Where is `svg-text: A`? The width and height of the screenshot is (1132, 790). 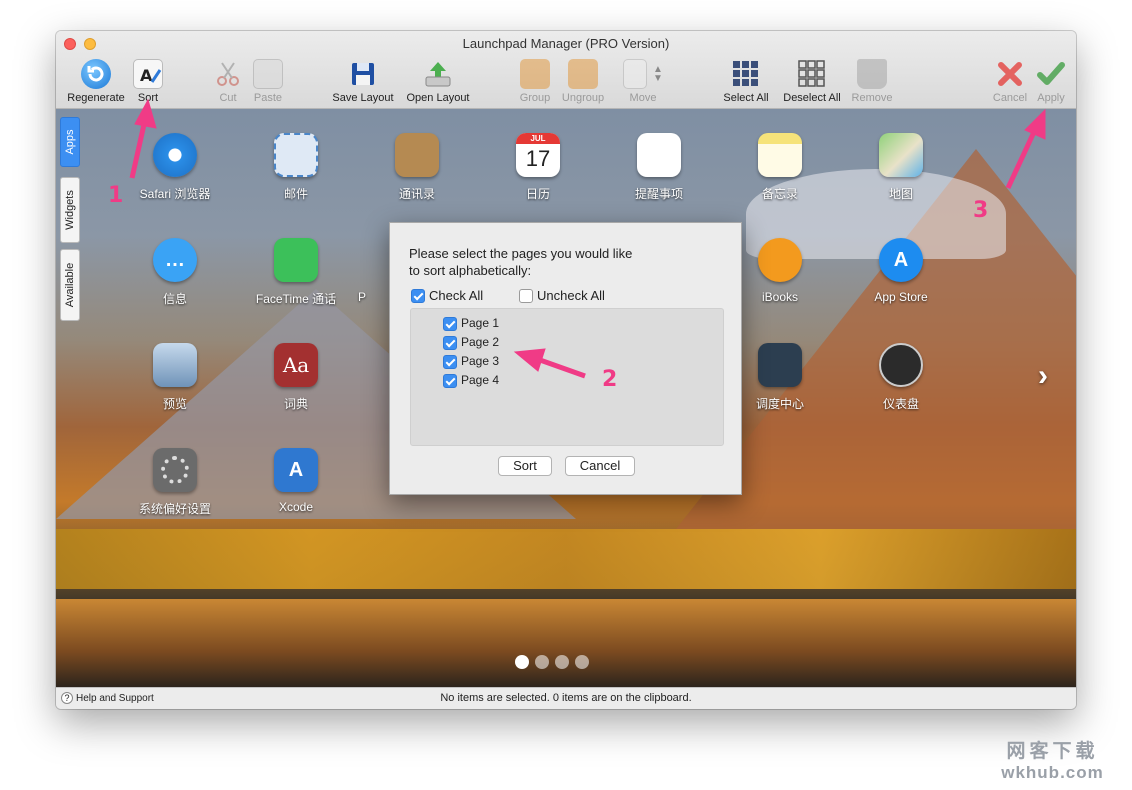
svg-text: A is located at coordinates (146, 75).